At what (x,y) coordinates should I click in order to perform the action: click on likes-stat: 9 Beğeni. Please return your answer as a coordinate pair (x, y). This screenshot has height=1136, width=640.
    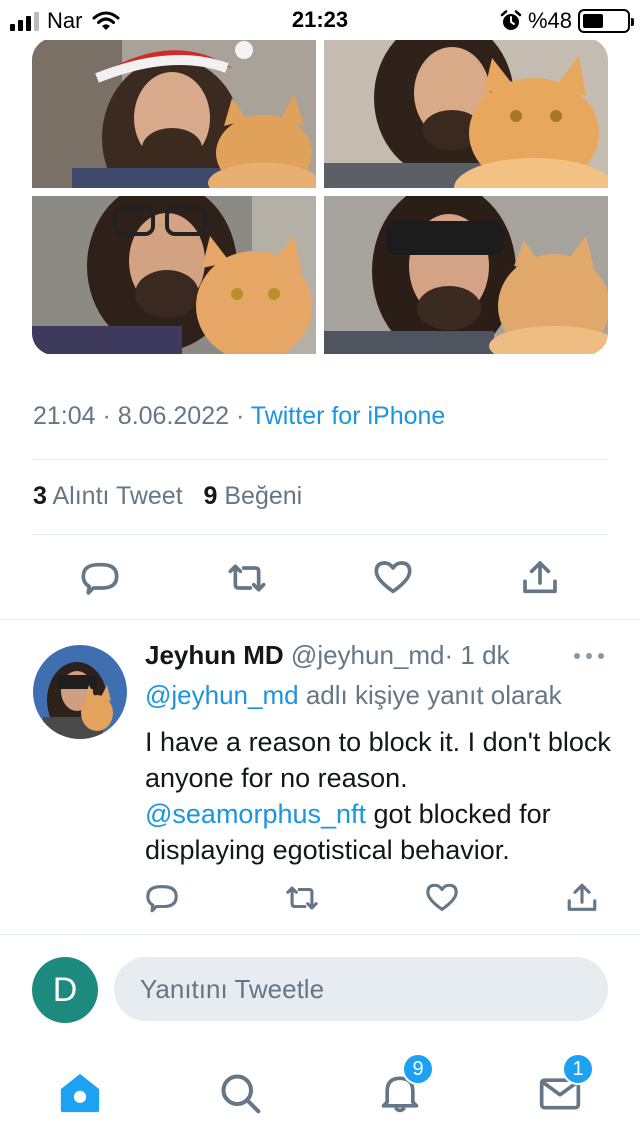
    Looking at the image, I should click on (253, 496).